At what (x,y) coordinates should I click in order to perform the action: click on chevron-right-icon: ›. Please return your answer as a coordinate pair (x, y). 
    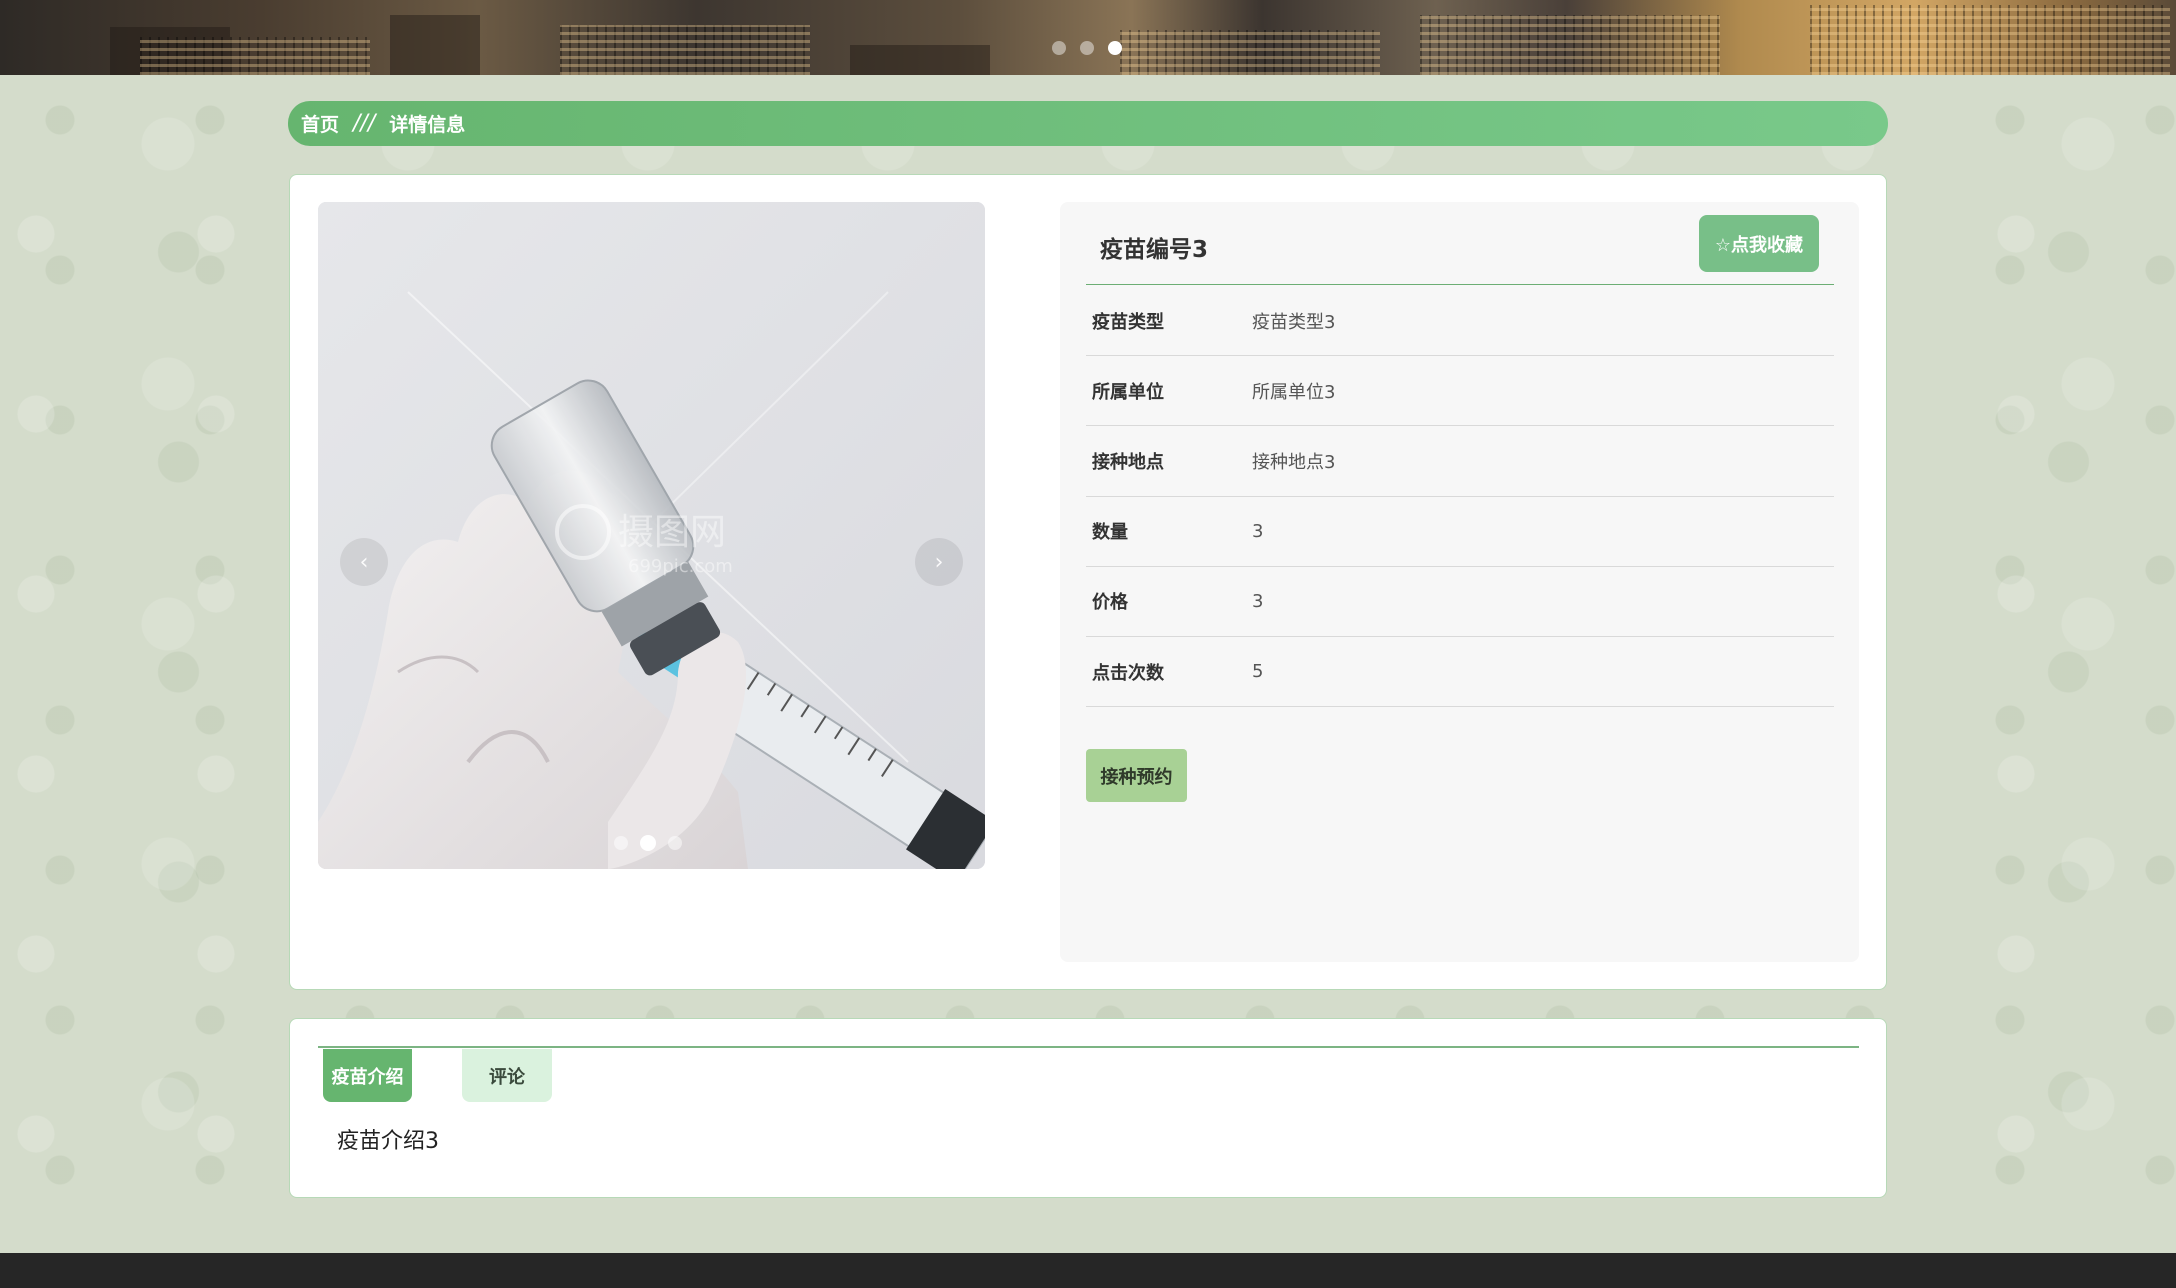
    Looking at the image, I should click on (939, 562).